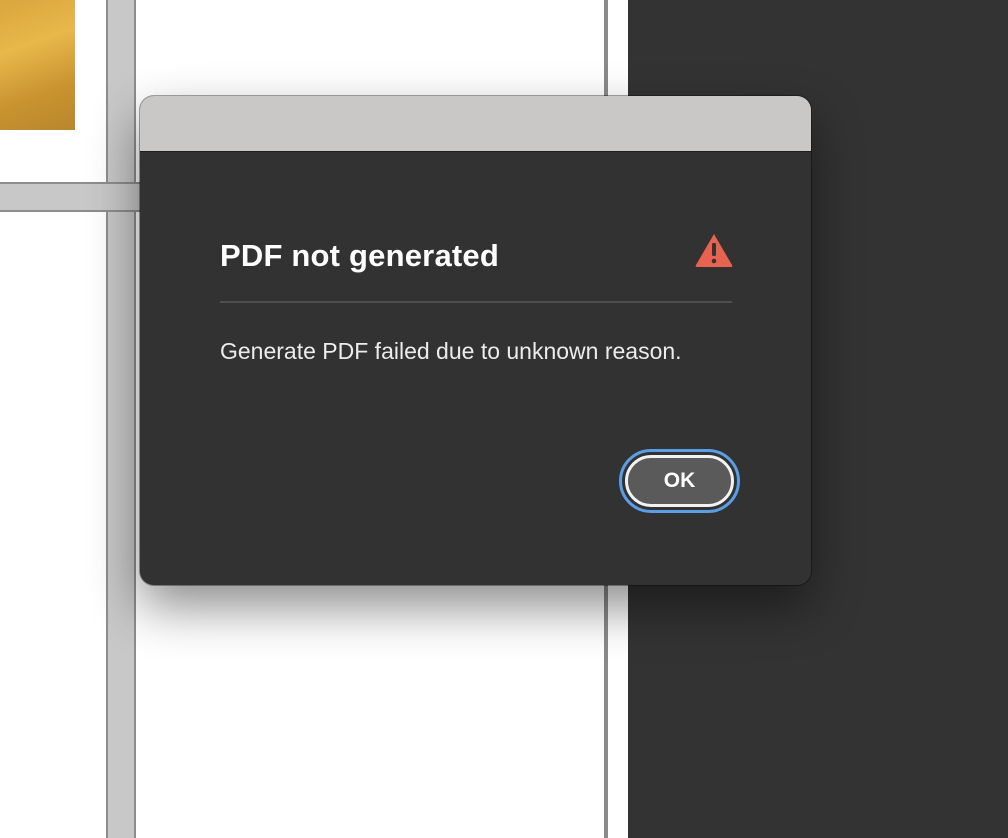  I want to click on placed-image, so click(37, 65).